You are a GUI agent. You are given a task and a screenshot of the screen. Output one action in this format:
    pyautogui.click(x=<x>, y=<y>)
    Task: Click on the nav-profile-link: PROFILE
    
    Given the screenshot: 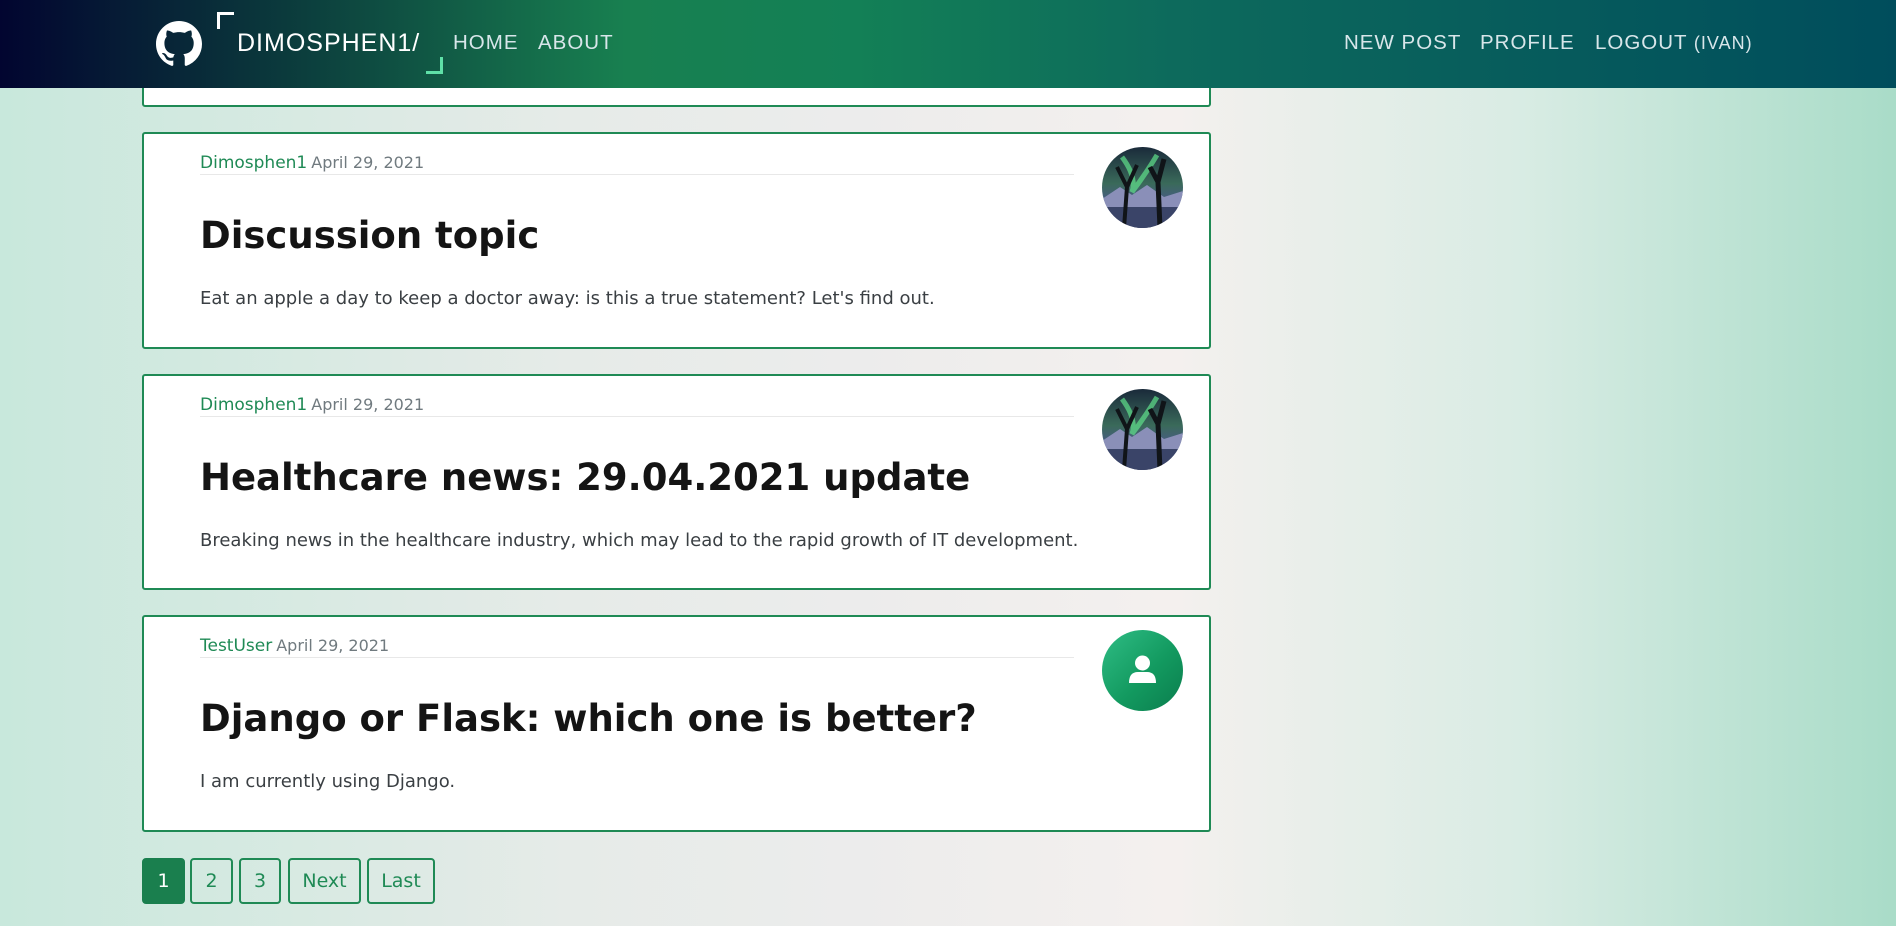 What is the action you would take?
    pyautogui.click(x=1527, y=43)
    